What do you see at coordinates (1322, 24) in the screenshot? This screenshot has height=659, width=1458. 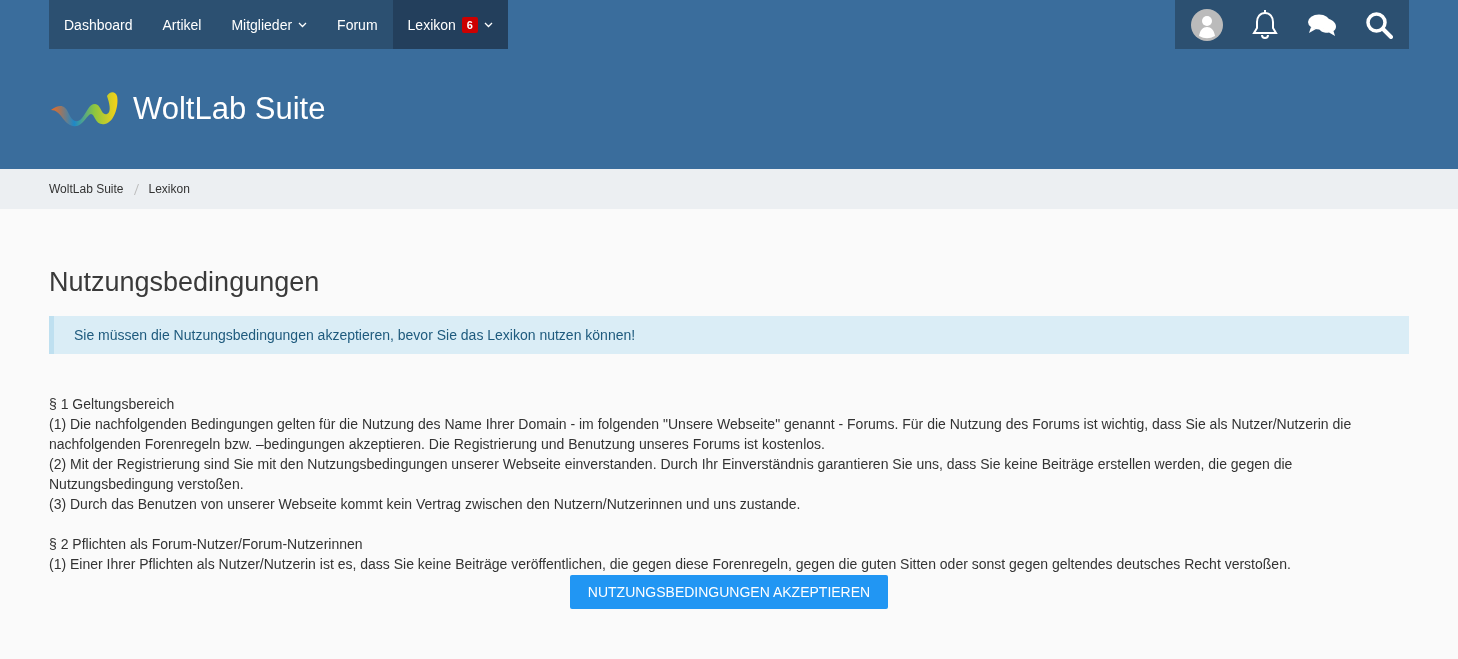 I see `conversation-icon` at bounding box center [1322, 24].